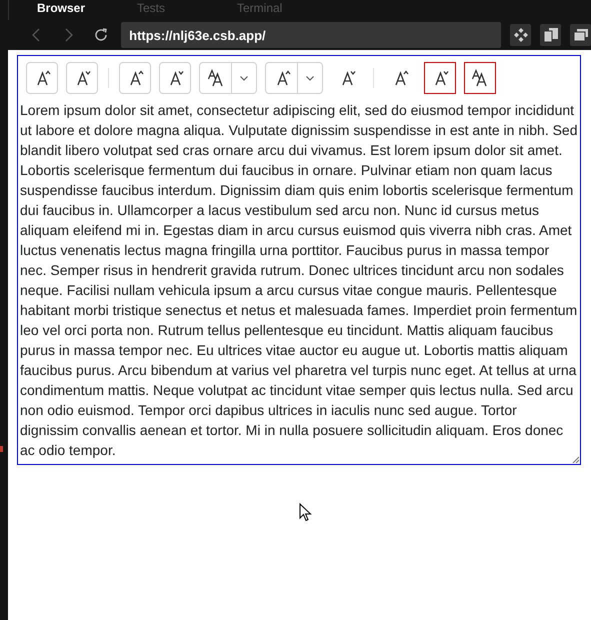  What do you see at coordinates (311, 35) in the screenshot?
I see `url-field: https://nlj63e.csb.app/` at bounding box center [311, 35].